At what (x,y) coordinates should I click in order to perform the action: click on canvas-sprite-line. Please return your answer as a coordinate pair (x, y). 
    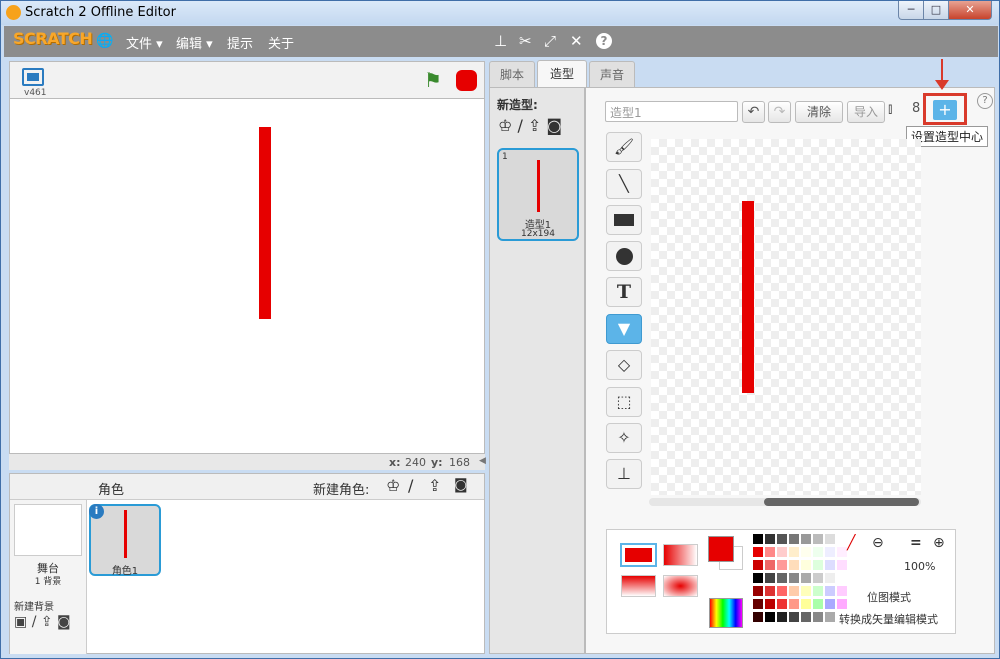
    Looking at the image, I should click on (748, 297).